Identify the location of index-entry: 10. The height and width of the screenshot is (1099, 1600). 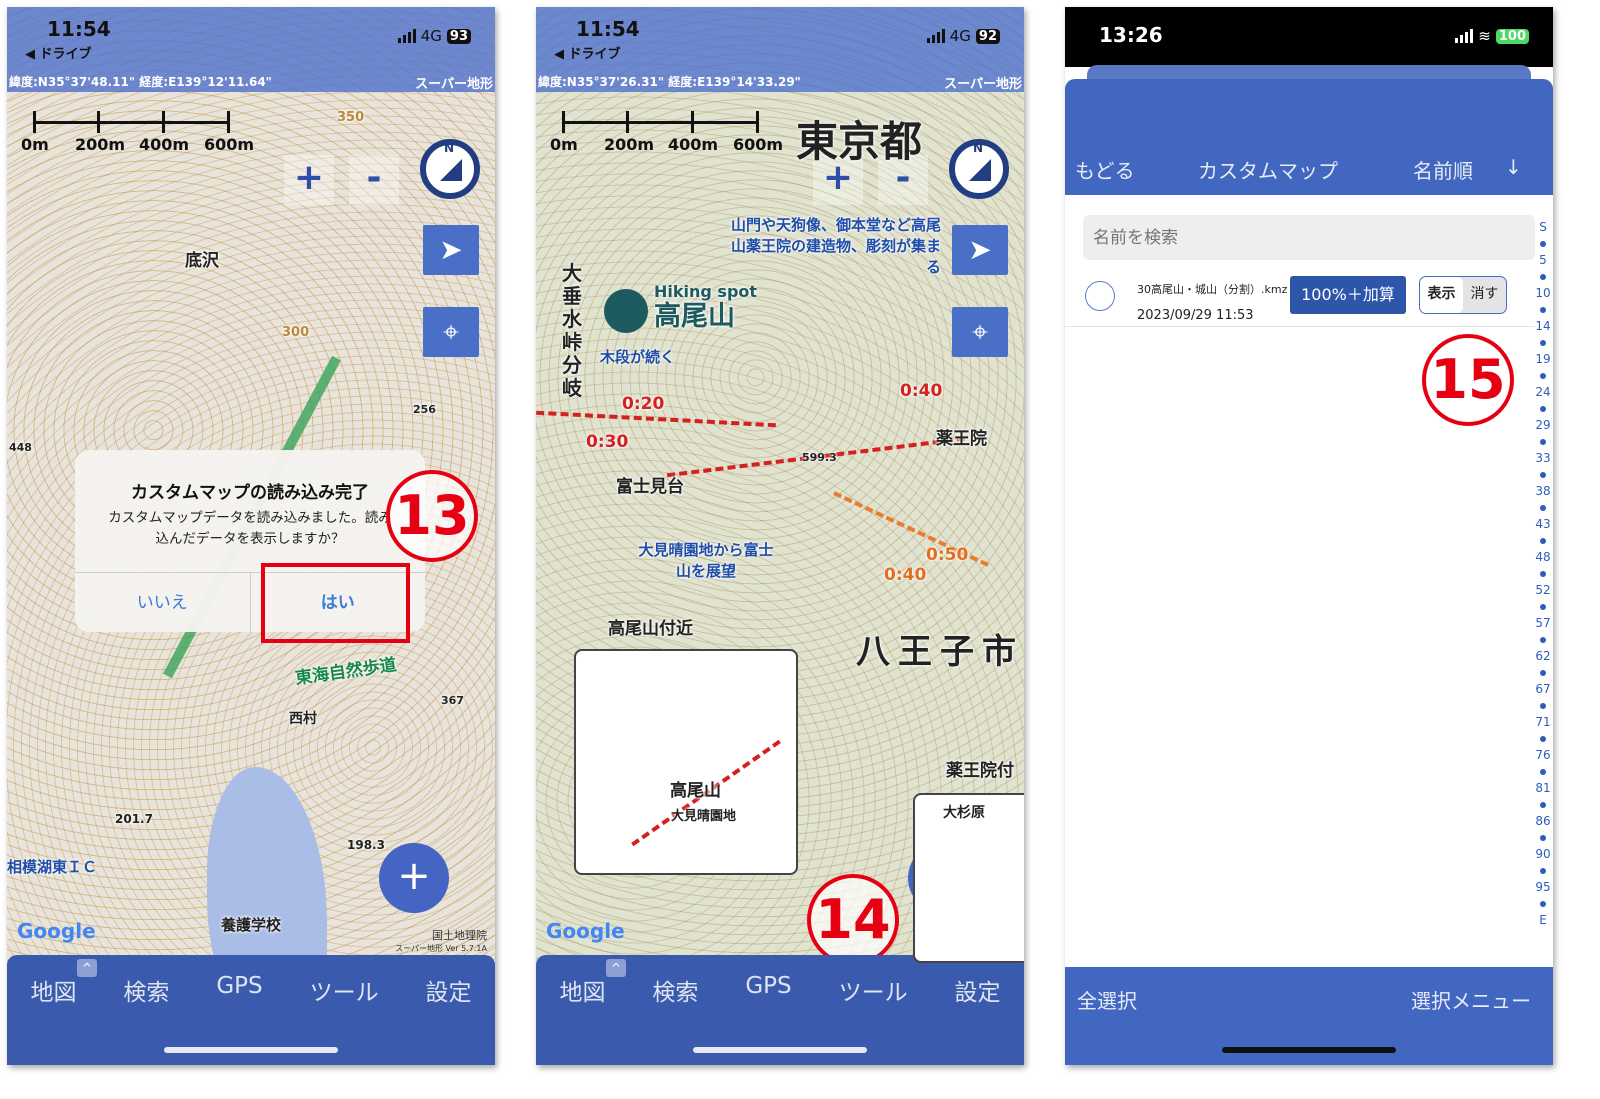
(1542, 293).